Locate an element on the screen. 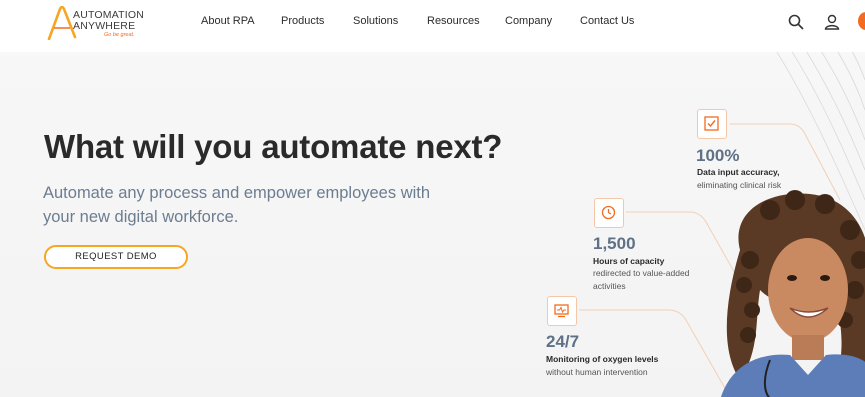 The height and width of the screenshot is (397, 865). stat-2-label: Hours of capacity is located at coordinates (629, 261).